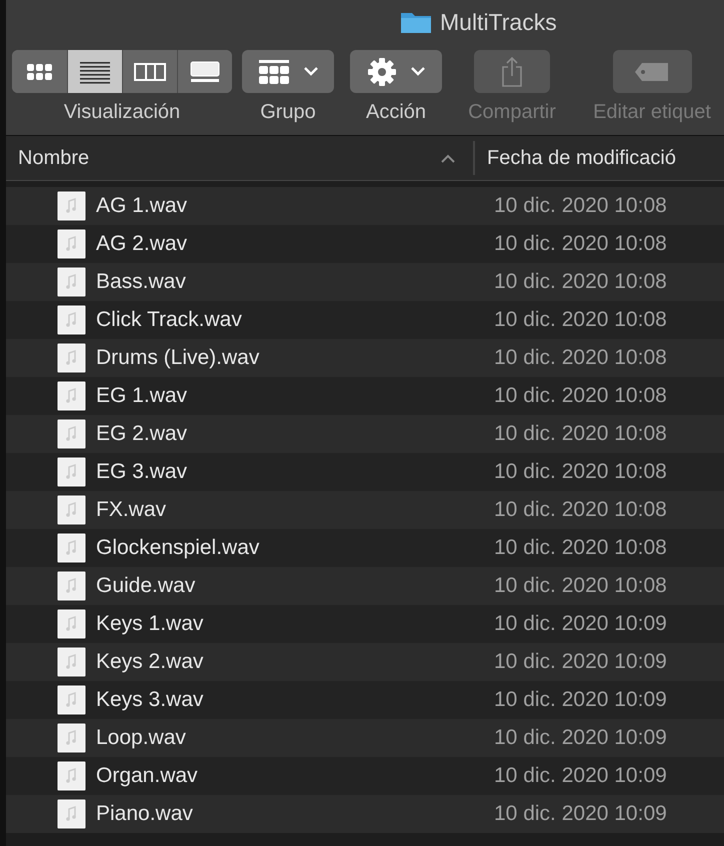 The height and width of the screenshot is (846, 724). What do you see at coordinates (365, 662) in the screenshot?
I see `file-row: Keys 2.wav 10 dic. 2020 10:09` at bounding box center [365, 662].